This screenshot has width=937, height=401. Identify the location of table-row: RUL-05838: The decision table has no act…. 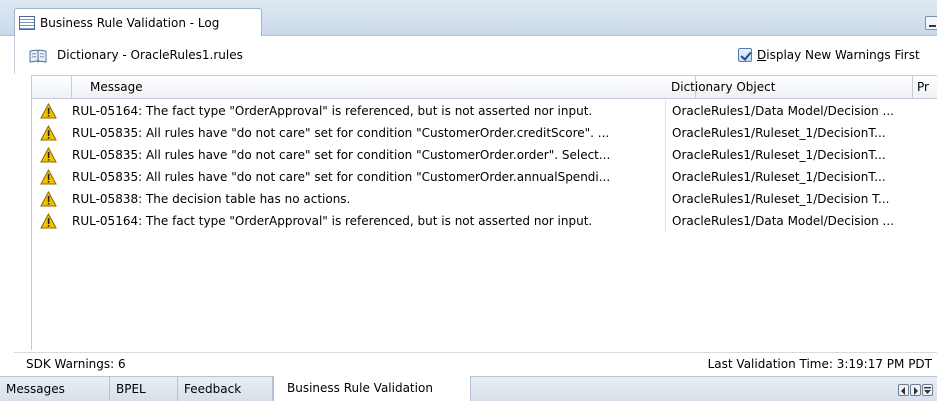
(484, 199).